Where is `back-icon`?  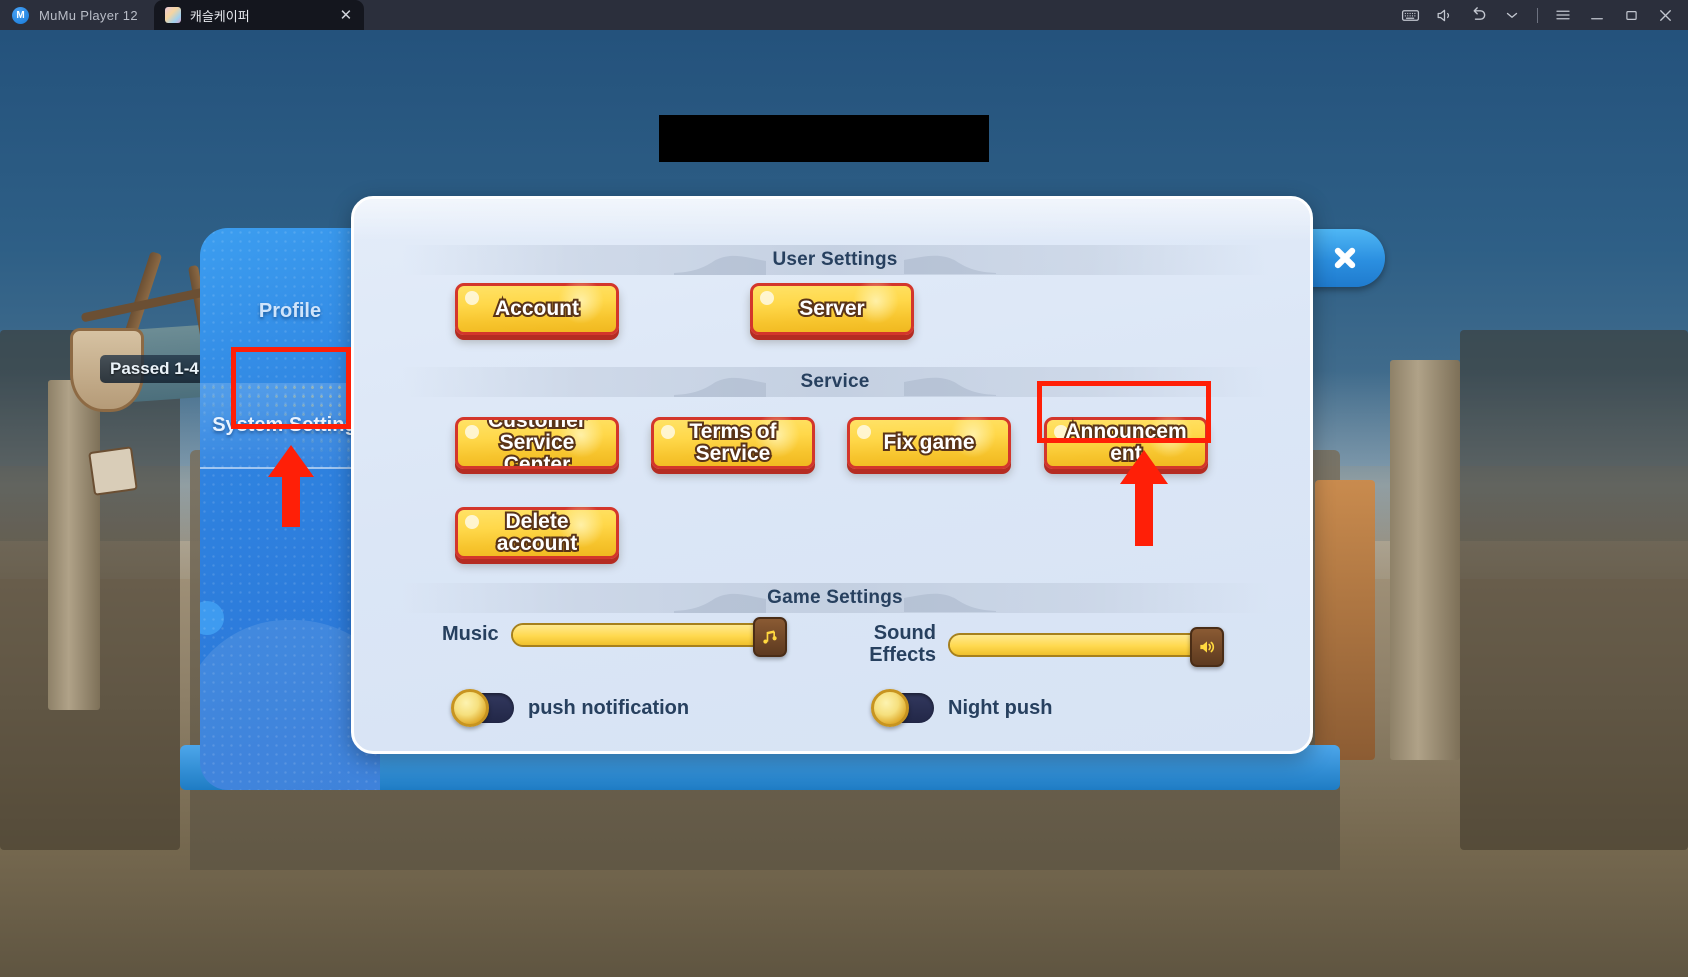
back-icon is located at coordinates (1478, 15).